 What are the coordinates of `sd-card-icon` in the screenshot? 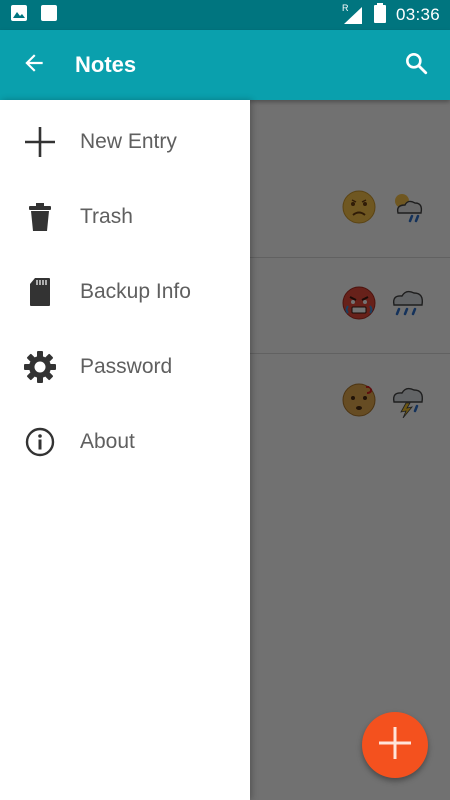 It's located at (40, 292).